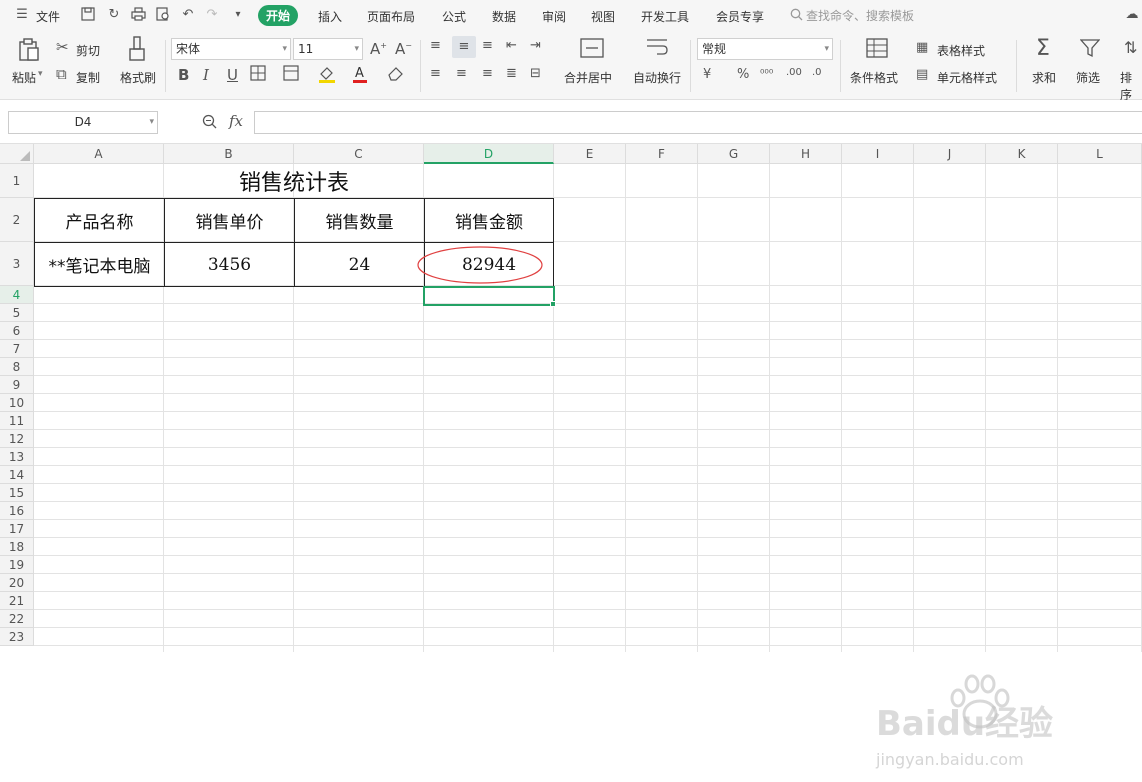  I want to click on column-header-l: L, so click(1100, 154).